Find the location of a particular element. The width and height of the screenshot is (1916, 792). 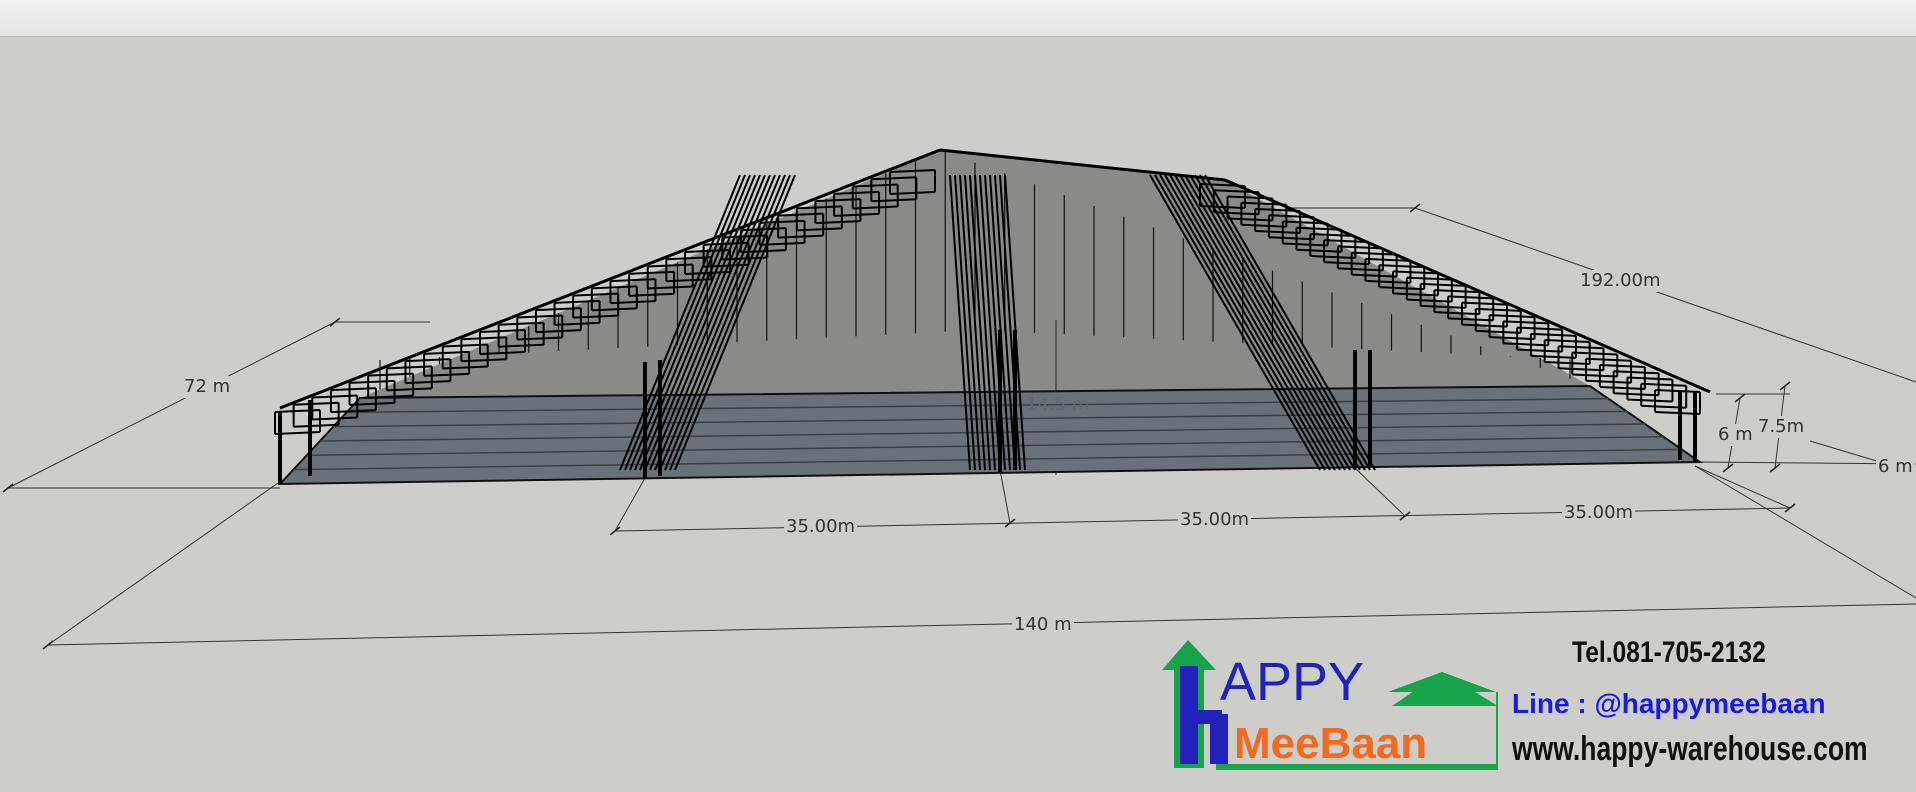

logo-h-left-bar is located at coordinates (1189, 715).